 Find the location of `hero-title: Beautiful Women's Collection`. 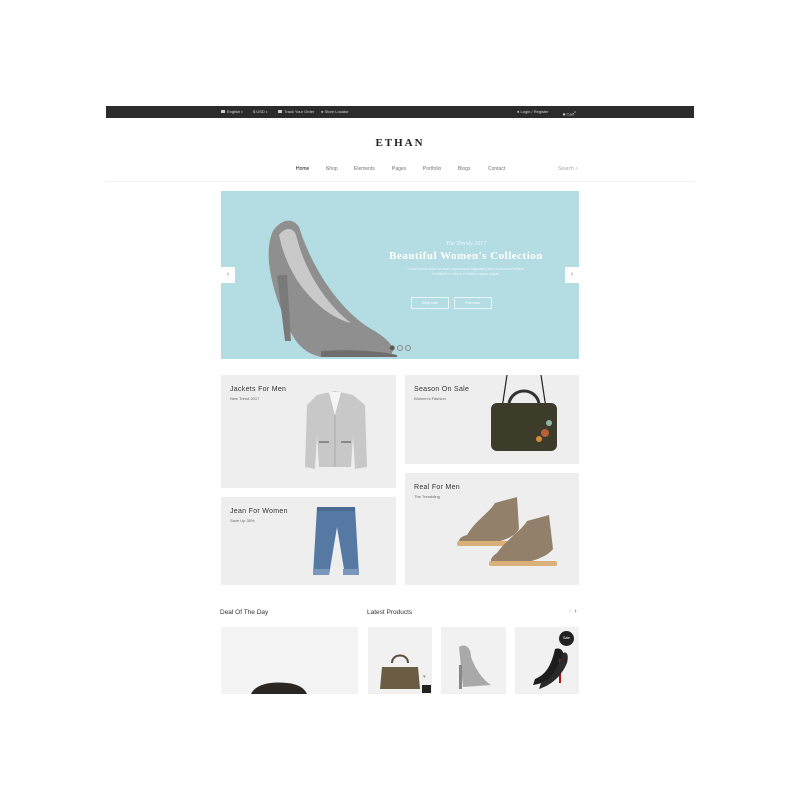

hero-title: Beautiful Women's Collection is located at coordinates (466, 256).